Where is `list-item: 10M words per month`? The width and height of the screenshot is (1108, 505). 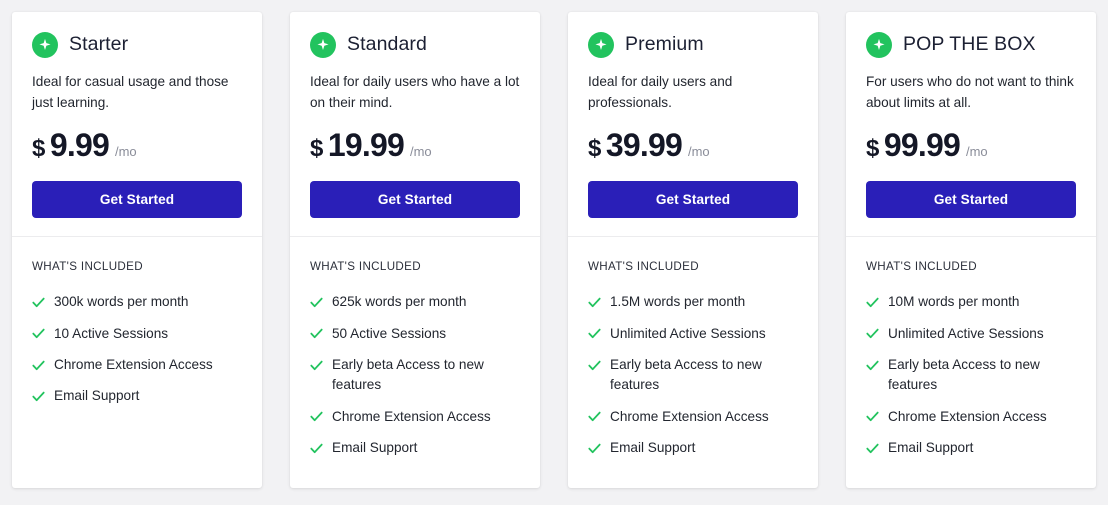
list-item: 10M words per month is located at coordinates (971, 302).